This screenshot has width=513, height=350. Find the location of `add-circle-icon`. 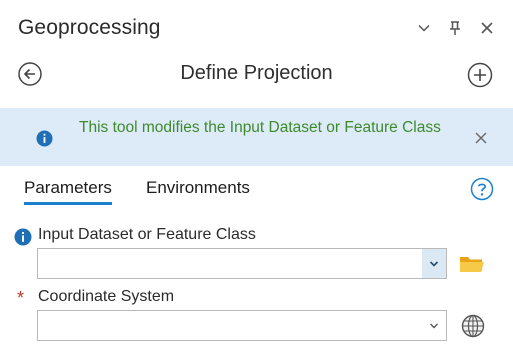

add-circle-icon is located at coordinates (480, 75).